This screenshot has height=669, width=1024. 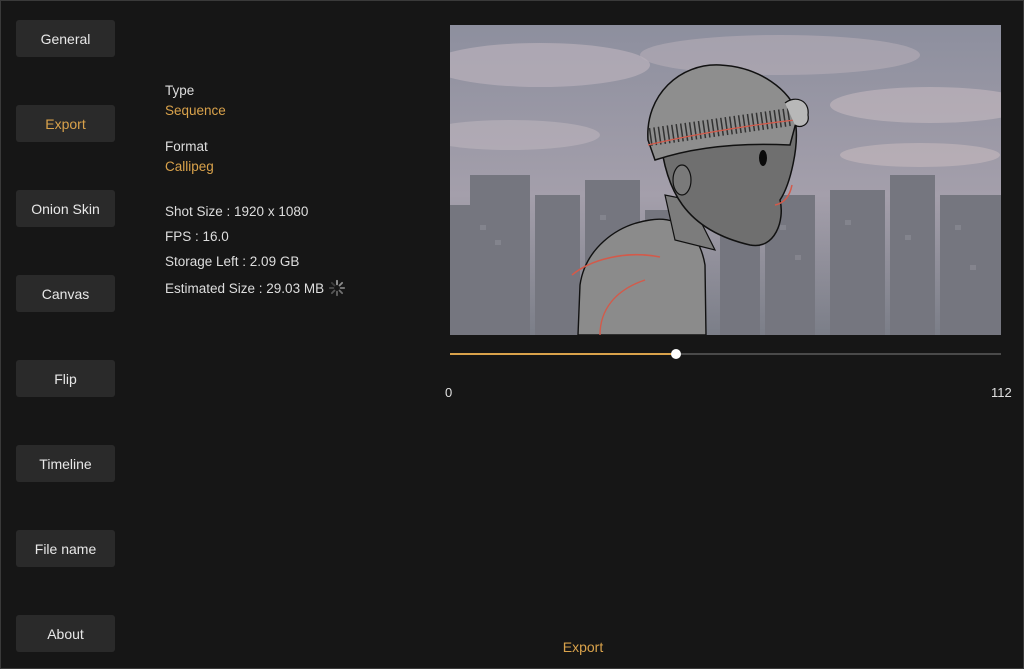 I want to click on sidebar-item-onion-skin: Onion Skin, so click(x=65, y=208).